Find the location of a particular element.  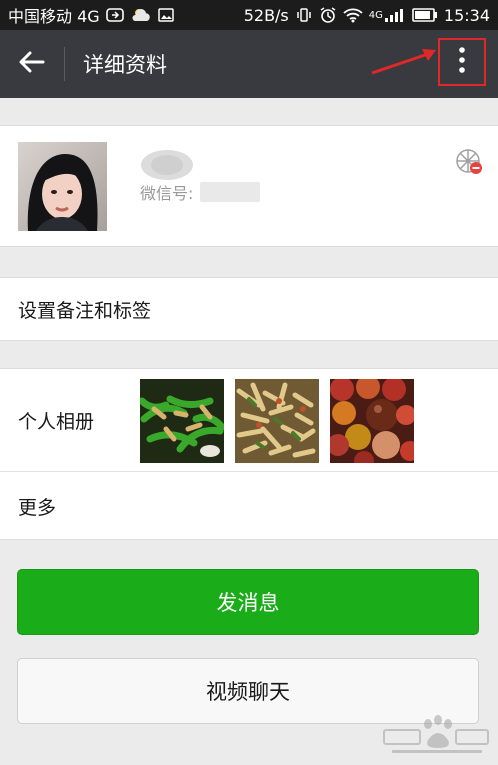

send-message-label: 发消息 is located at coordinates (248, 603).